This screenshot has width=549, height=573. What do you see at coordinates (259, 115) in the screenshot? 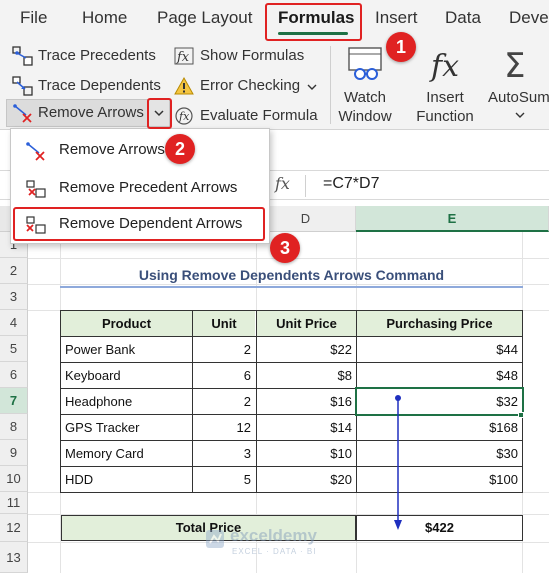
I see `evaluate-formula-label: Evaluate Formula` at bounding box center [259, 115].